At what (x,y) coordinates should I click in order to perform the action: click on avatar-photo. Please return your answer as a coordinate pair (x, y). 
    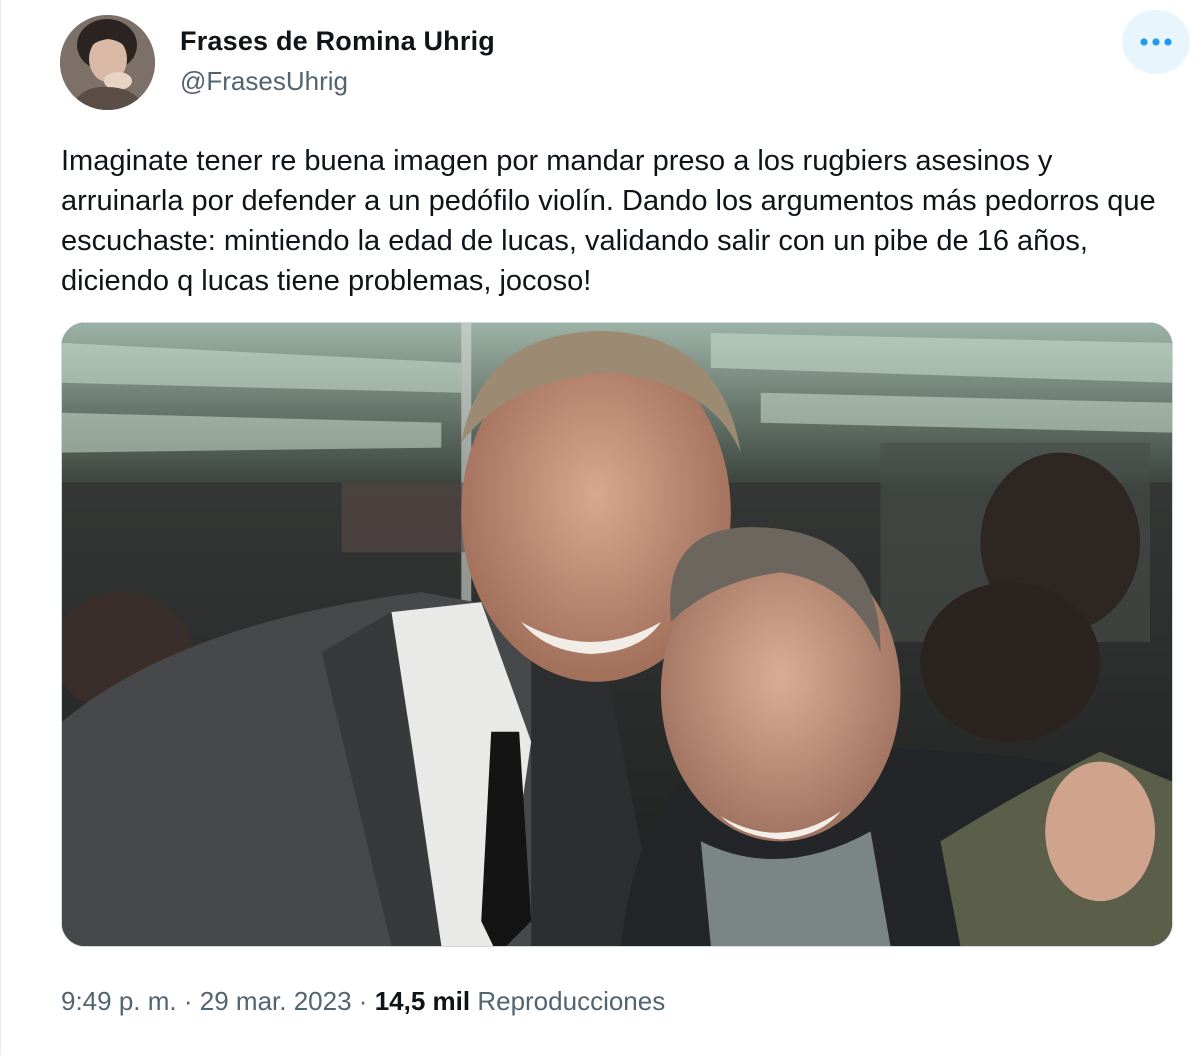
    Looking at the image, I should click on (107, 62).